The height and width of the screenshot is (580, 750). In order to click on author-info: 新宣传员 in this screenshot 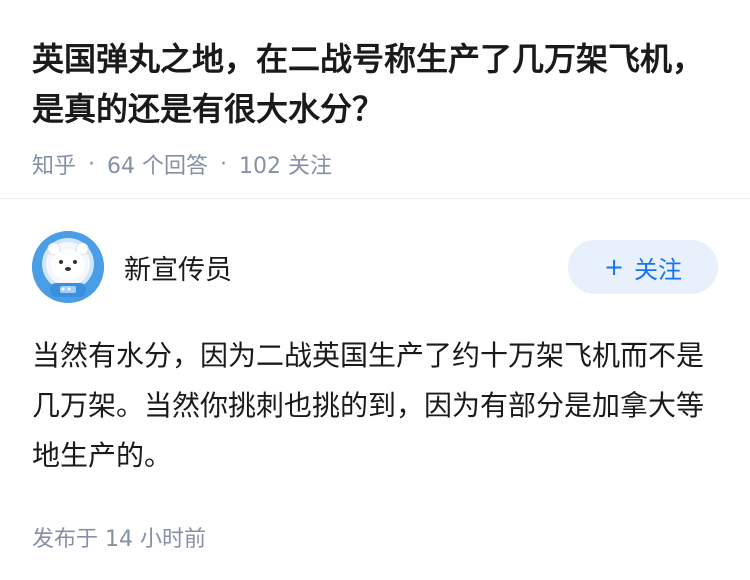, I will do `click(132, 267)`.